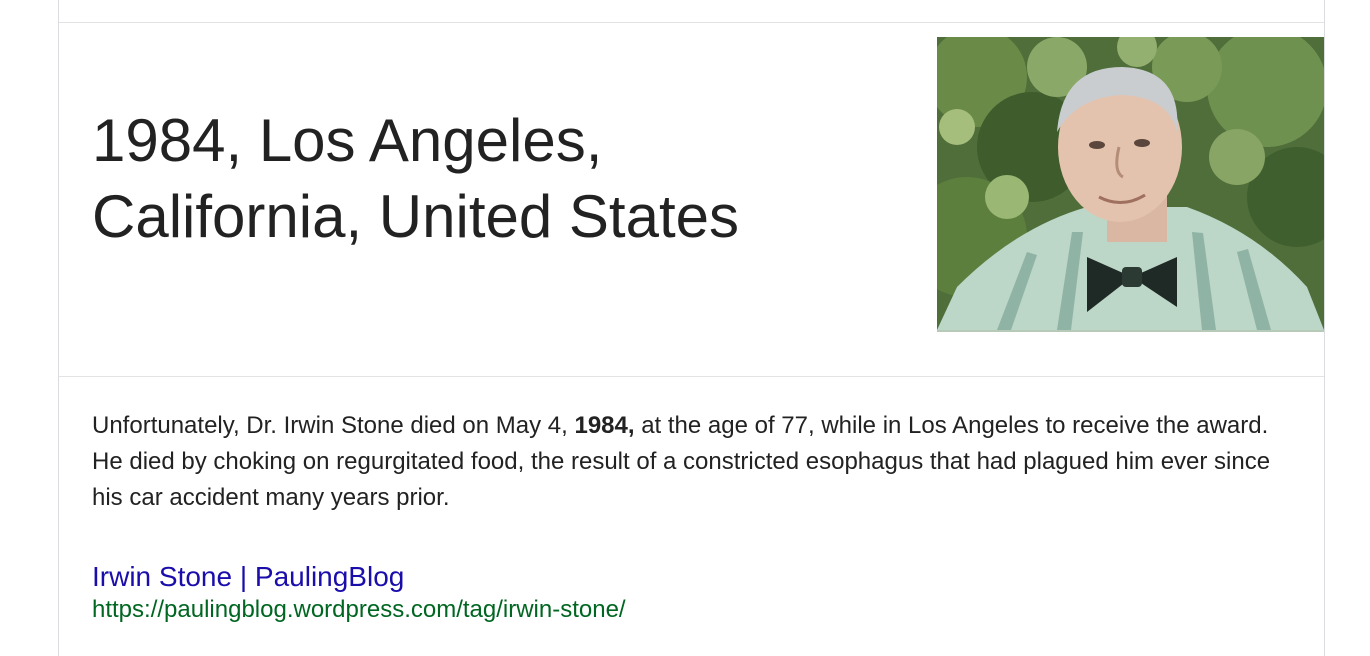 The height and width of the screenshot is (656, 1370). Describe the element at coordinates (415, 216) in the screenshot. I see `answer-title-line-2: California, United States` at that location.